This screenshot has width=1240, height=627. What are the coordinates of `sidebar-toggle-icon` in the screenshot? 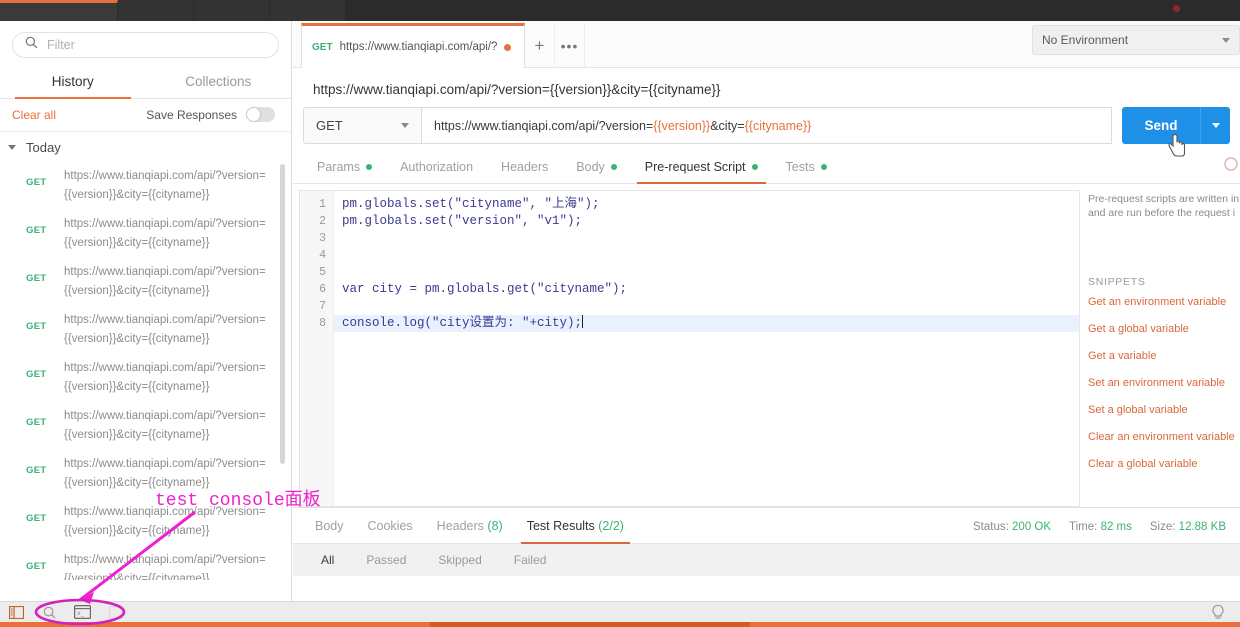 It's located at (16, 612).